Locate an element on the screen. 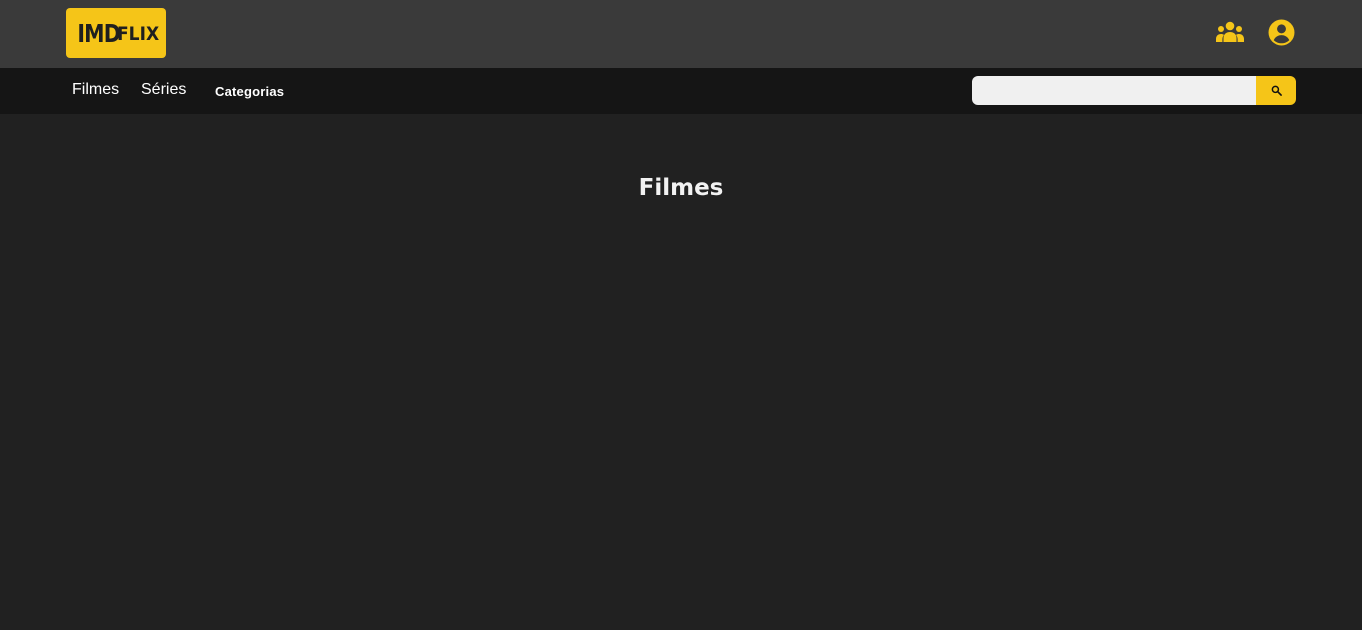  top-header: IMD FLIX is located at coordinates (681, 34).